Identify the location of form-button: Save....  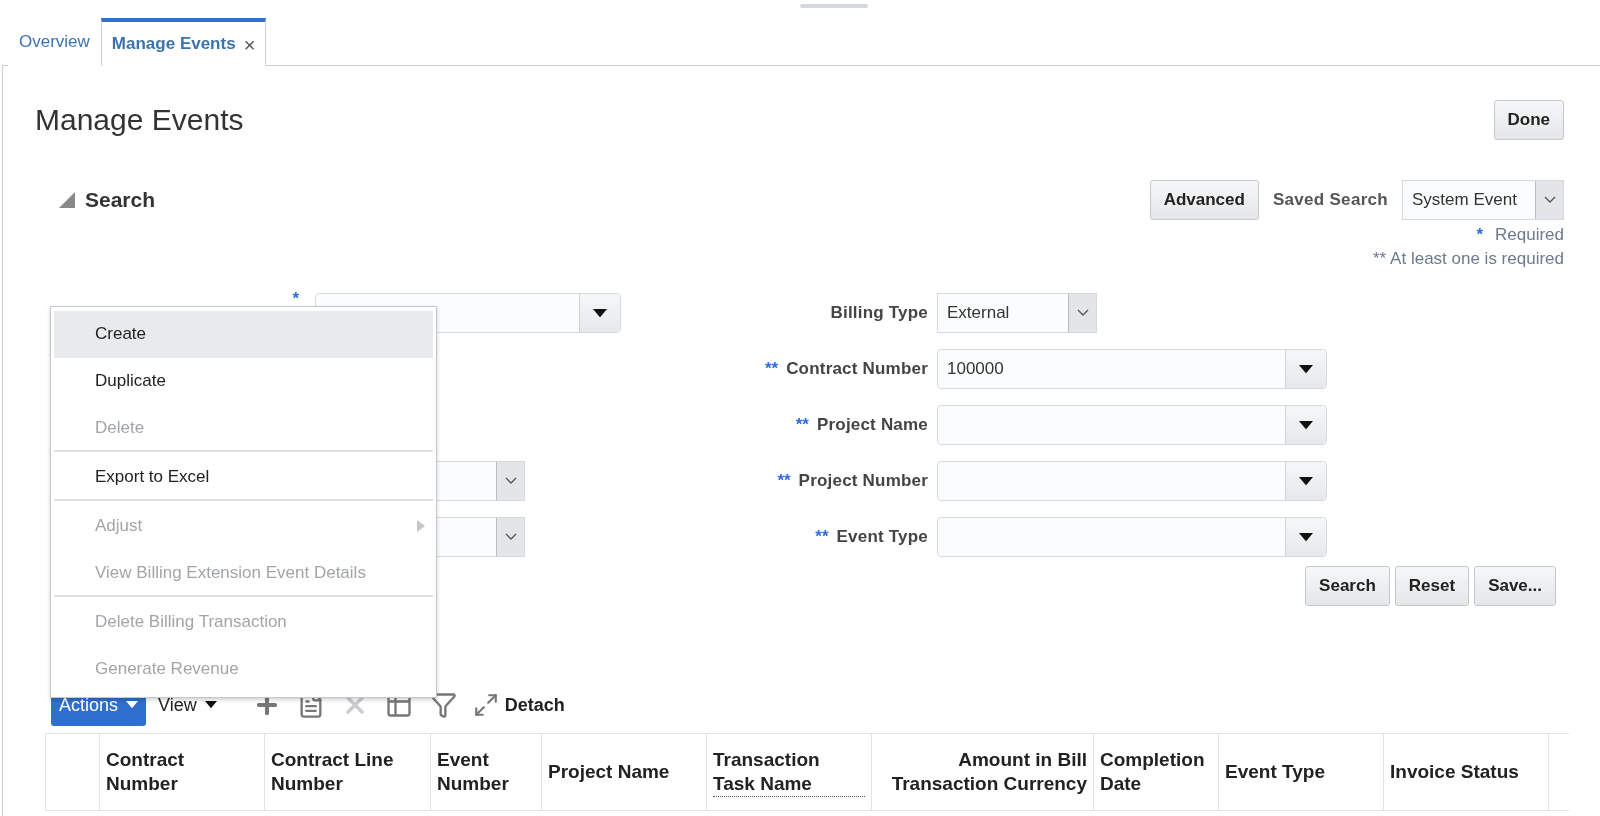
(1515, 586).